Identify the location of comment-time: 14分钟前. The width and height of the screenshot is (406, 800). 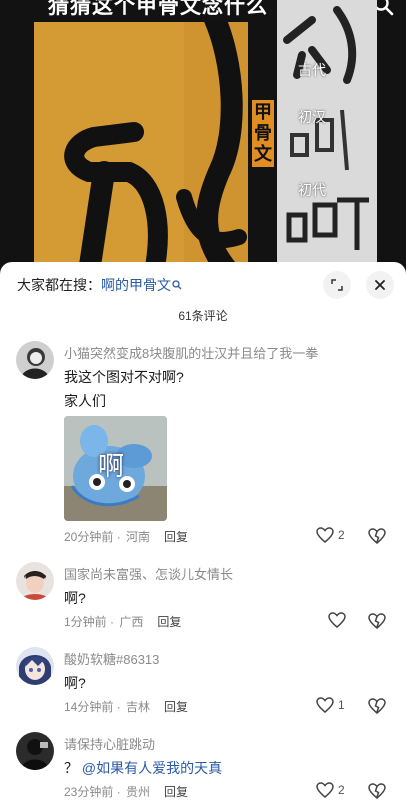
(89, 707).